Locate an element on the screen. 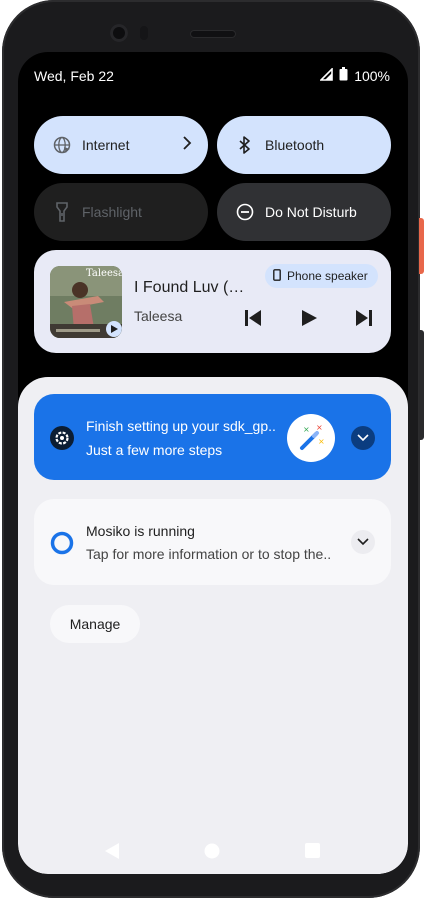  recents-icon is located at coordinates (312, 853).